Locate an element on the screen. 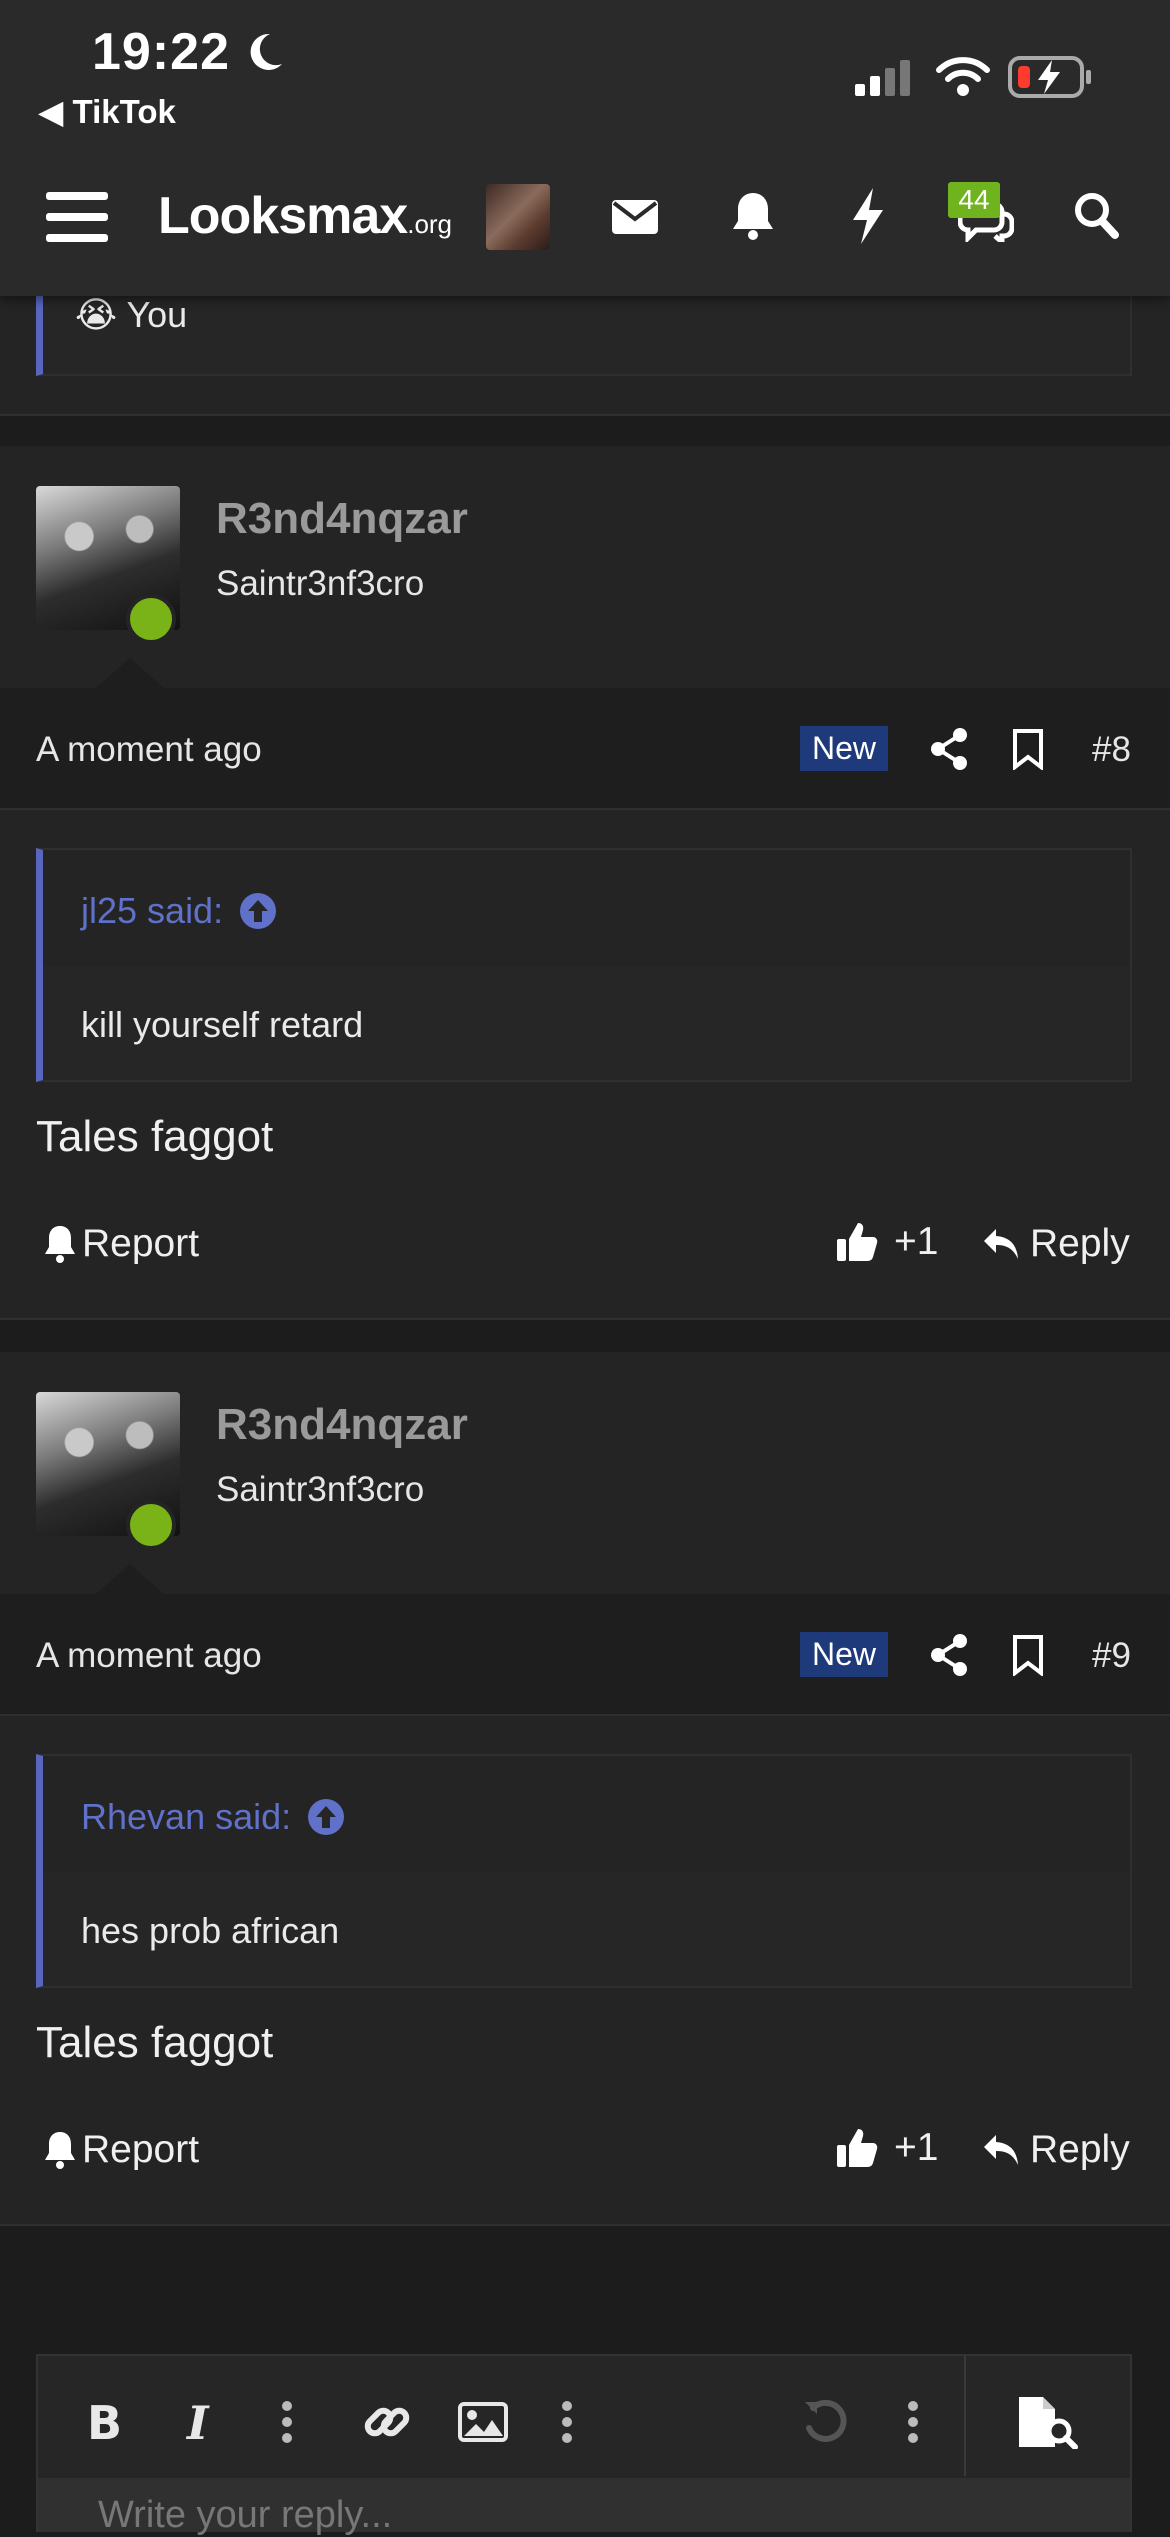 The height and width of the screenshot is (2537, 1170). notifications-bell-icon is located at coordinates (753, 216).